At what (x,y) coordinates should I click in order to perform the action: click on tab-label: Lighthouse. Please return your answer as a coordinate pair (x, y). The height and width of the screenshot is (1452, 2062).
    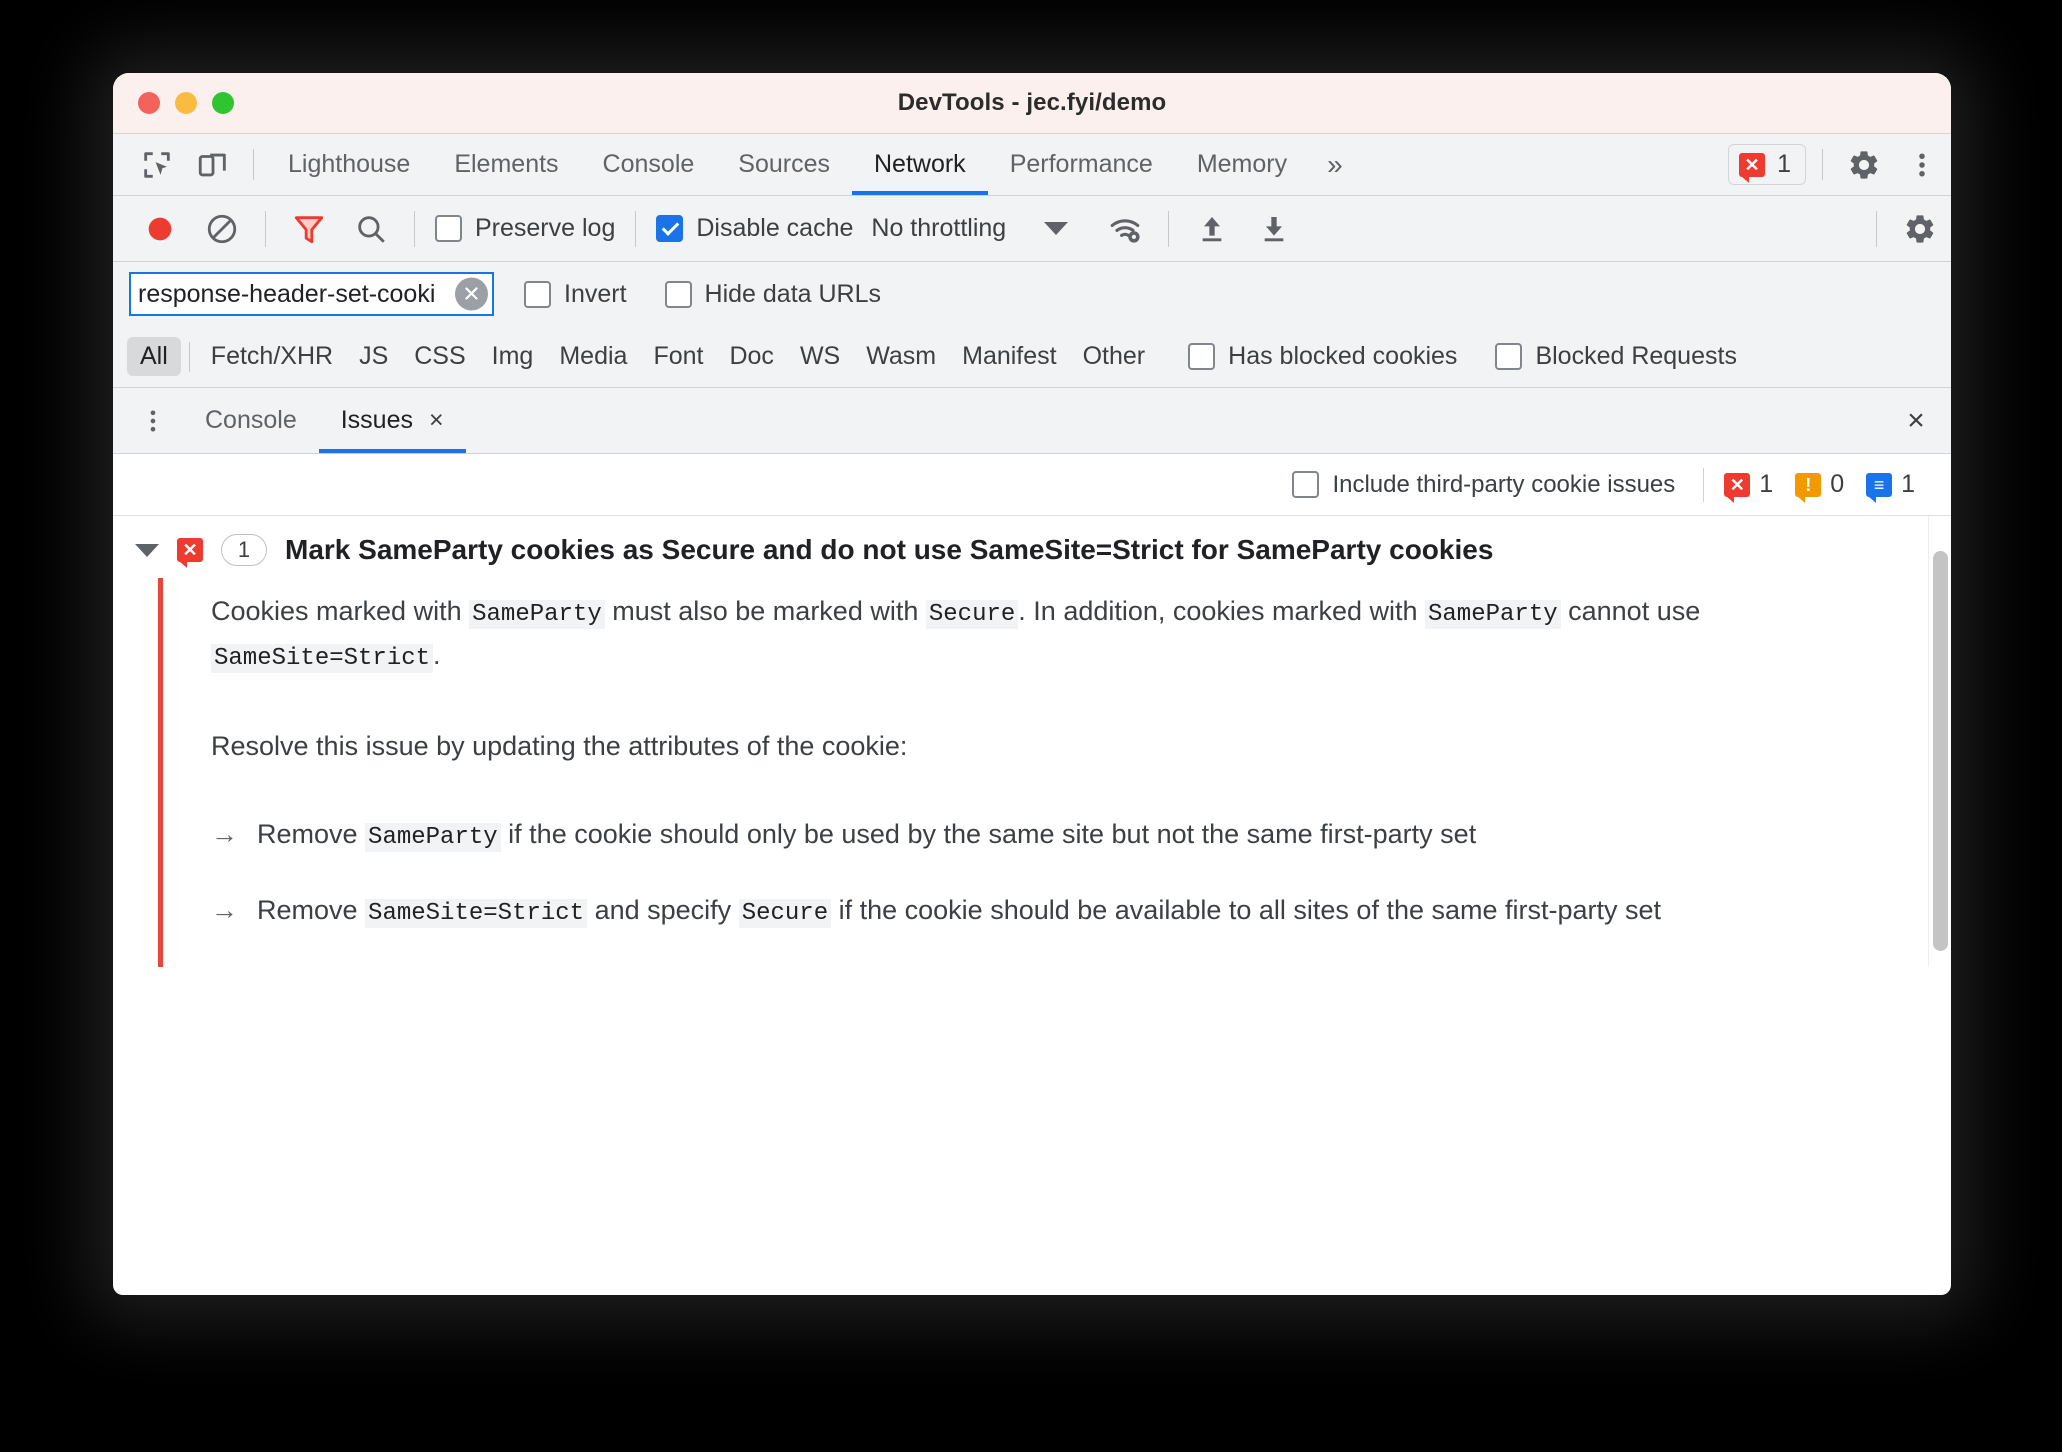
    Looking at the image, I should click on (349, 164).